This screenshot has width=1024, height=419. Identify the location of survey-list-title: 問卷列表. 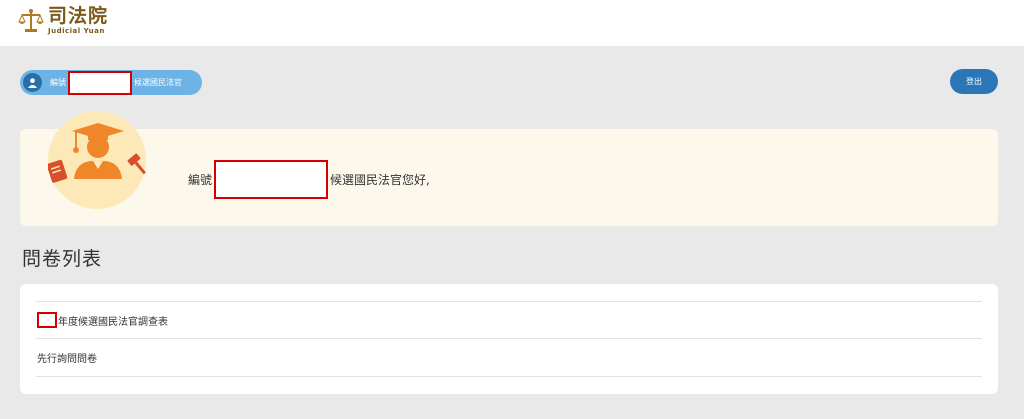
(62, 259).